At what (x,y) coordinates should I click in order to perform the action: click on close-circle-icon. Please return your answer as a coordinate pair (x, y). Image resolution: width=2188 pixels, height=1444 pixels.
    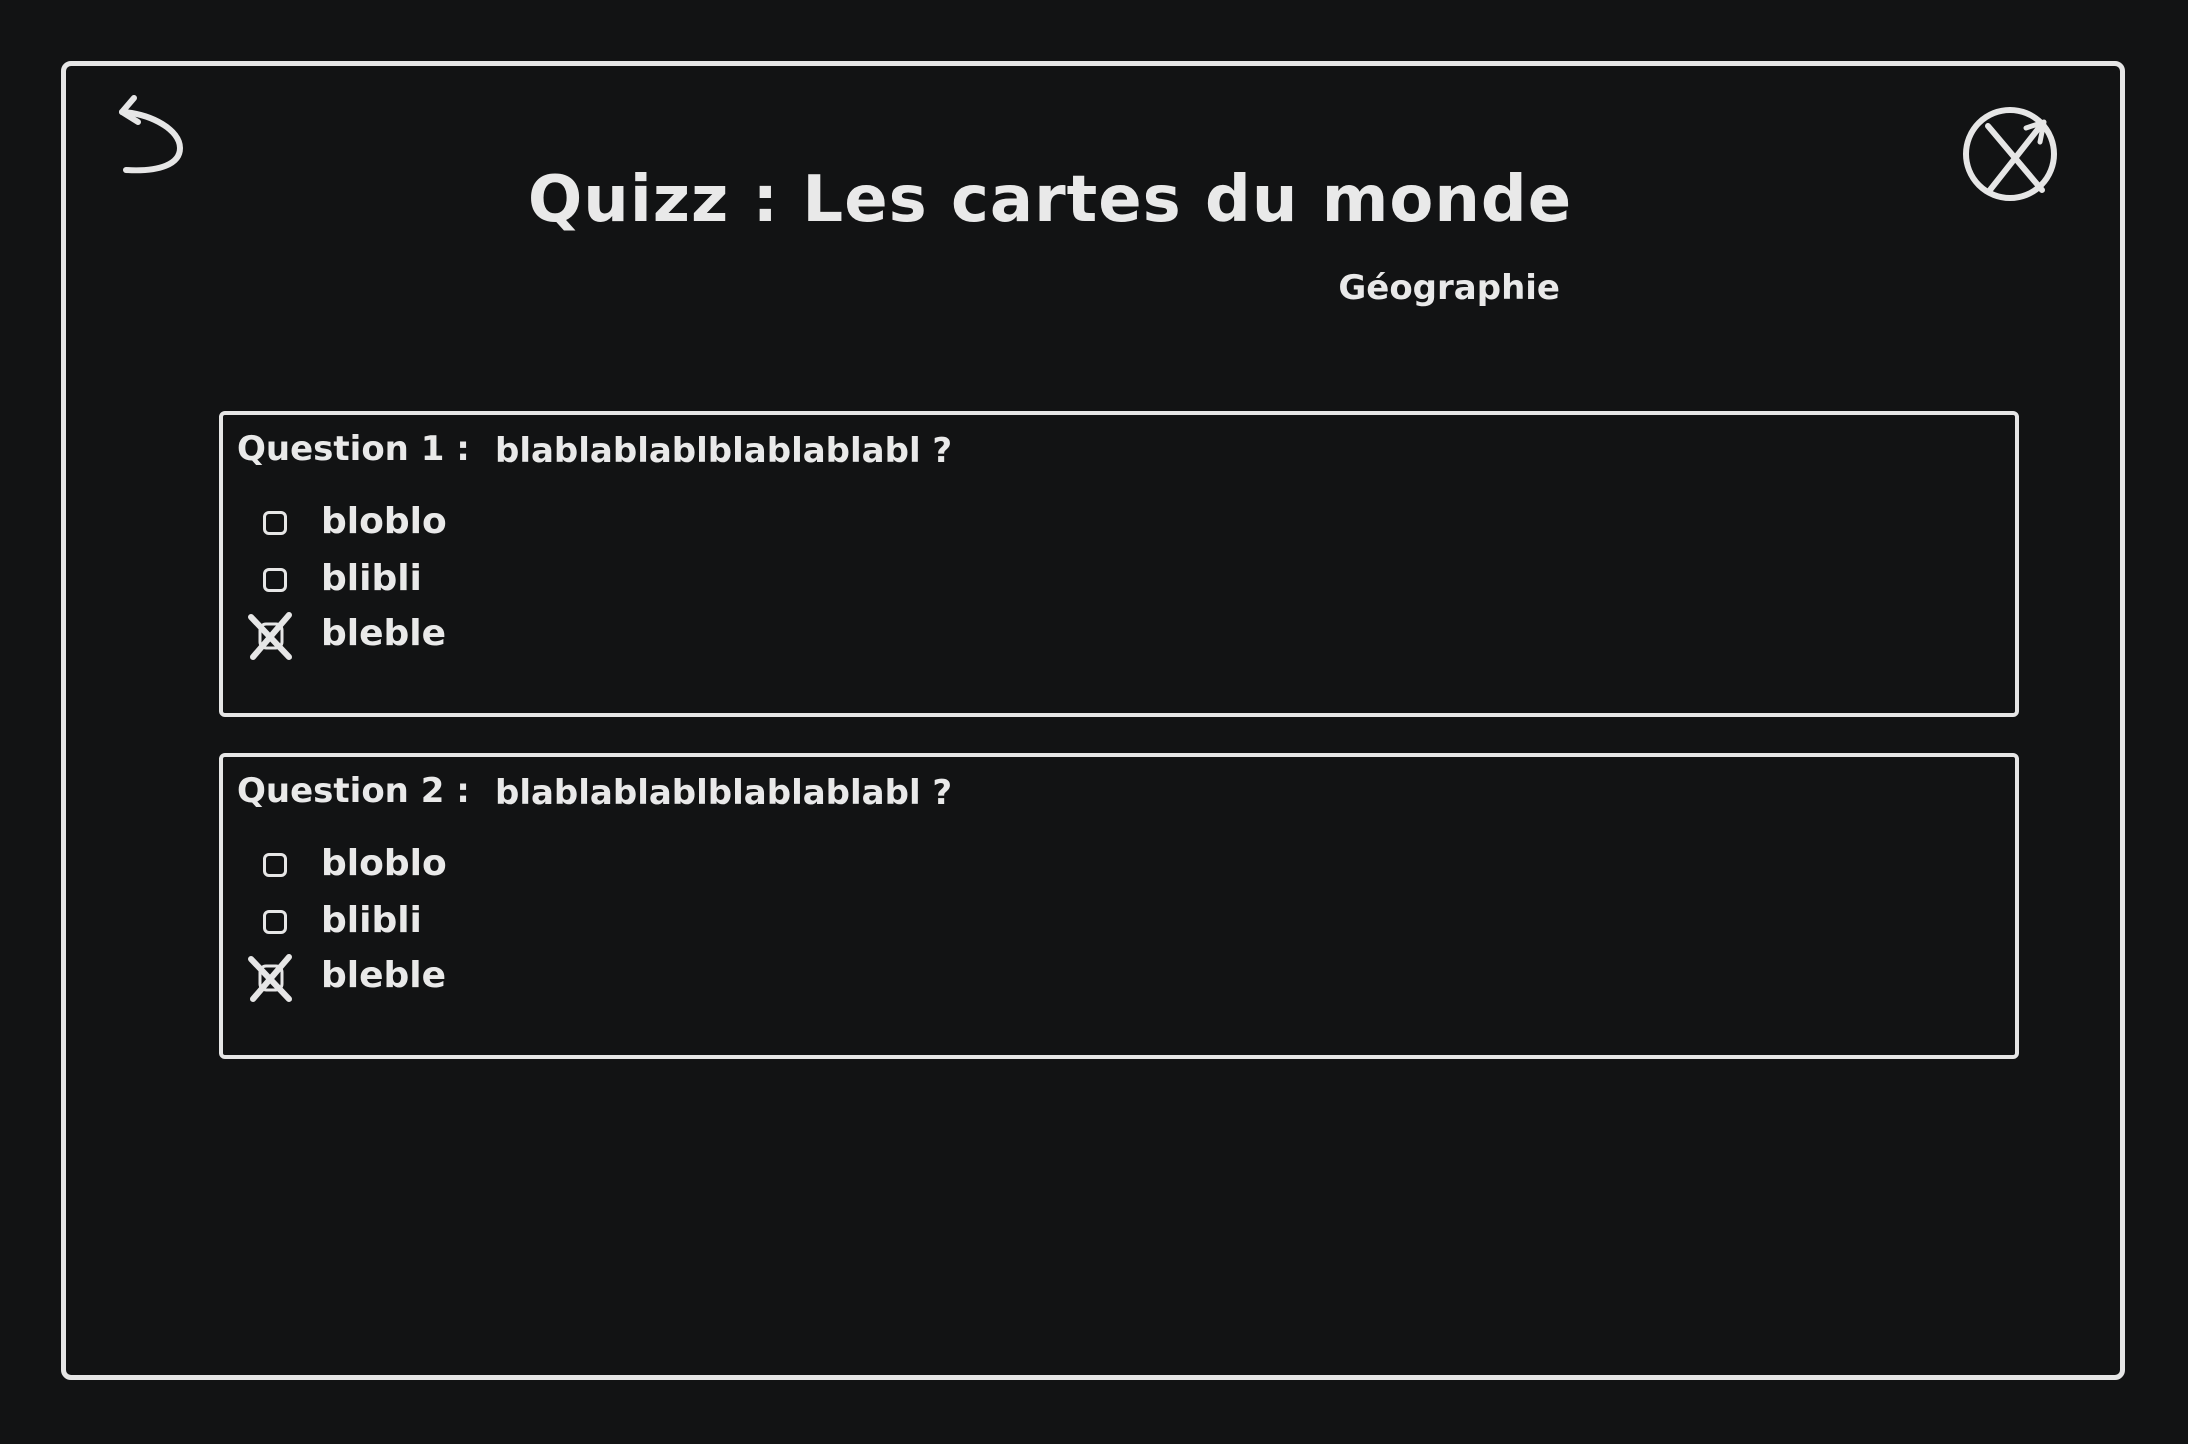
    Looking at the image, I should click on (2010, 154).